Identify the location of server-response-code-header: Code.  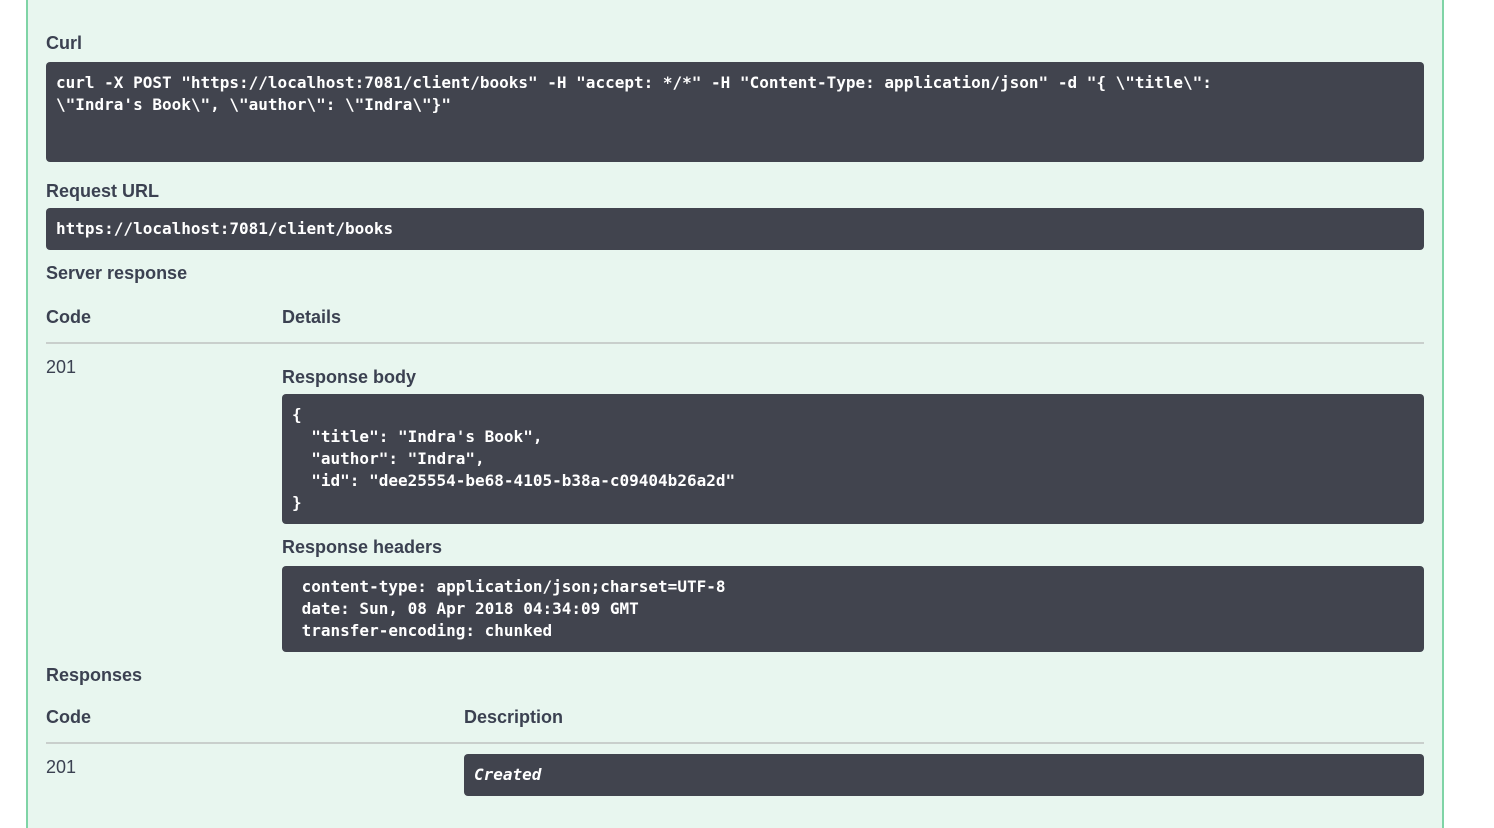
(68, 317).